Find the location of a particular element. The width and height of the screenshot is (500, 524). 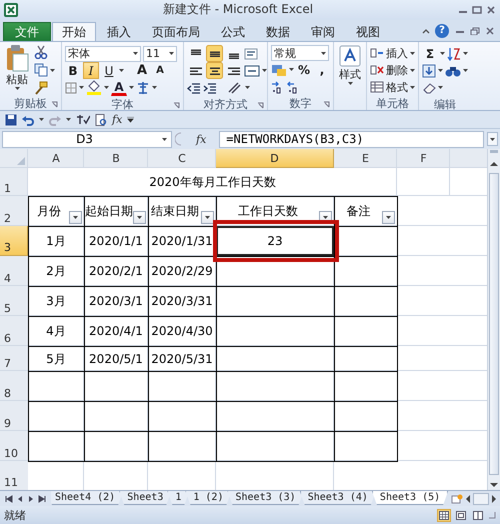

page-layout-view-button is located at coordinates (461, 515).